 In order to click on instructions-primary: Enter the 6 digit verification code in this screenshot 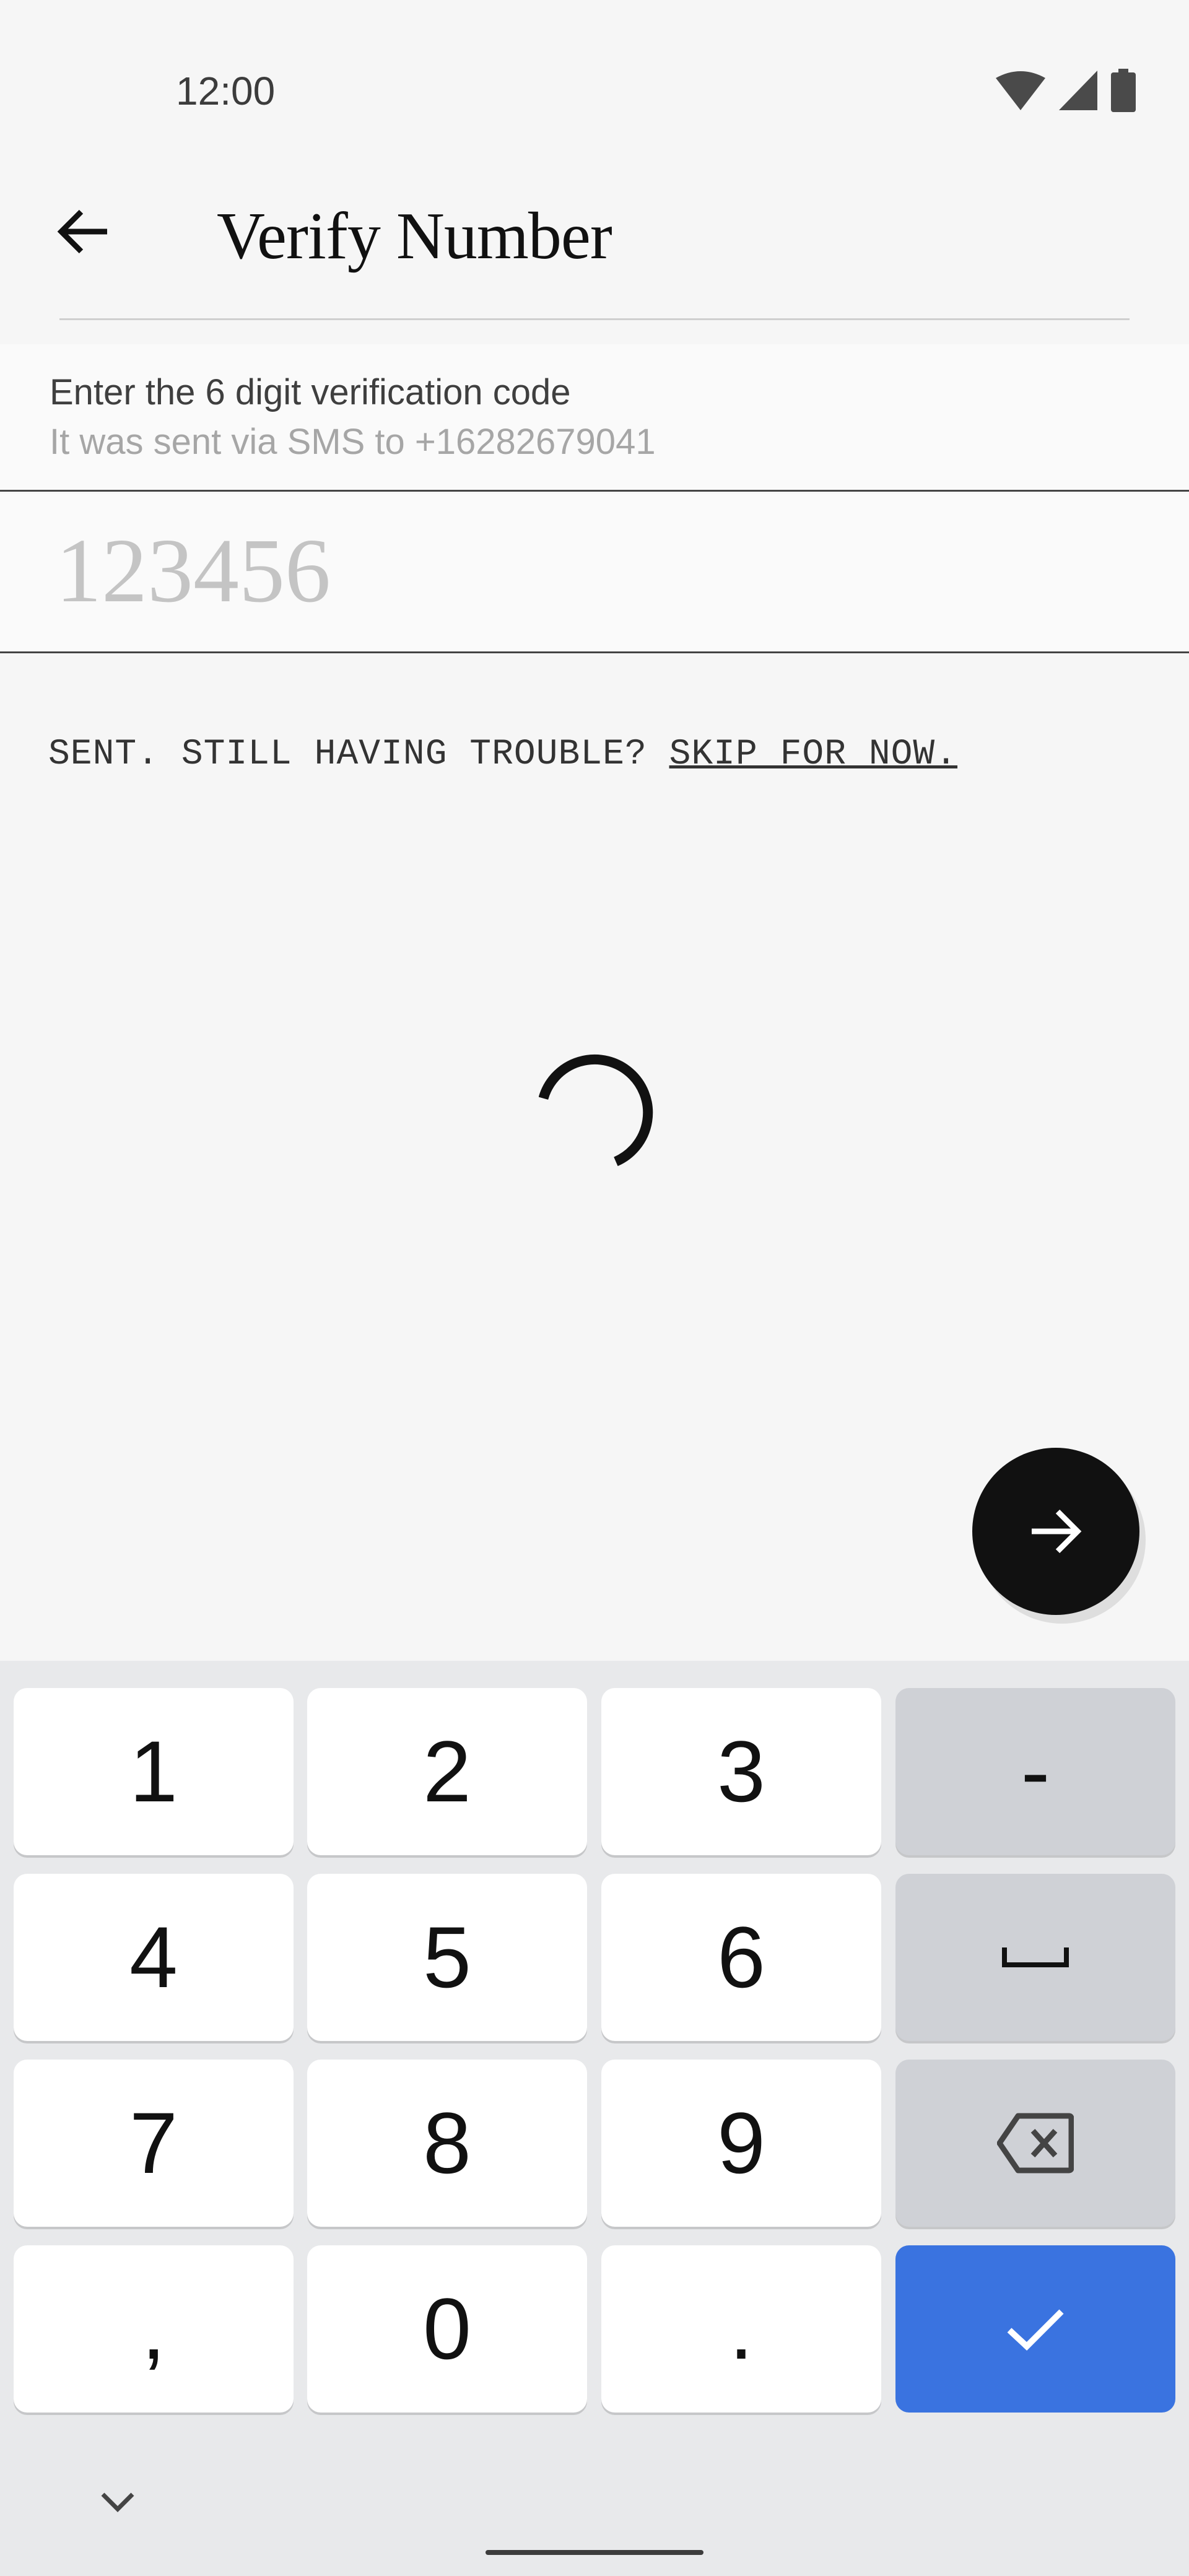, I will do `click(310, 392)`.